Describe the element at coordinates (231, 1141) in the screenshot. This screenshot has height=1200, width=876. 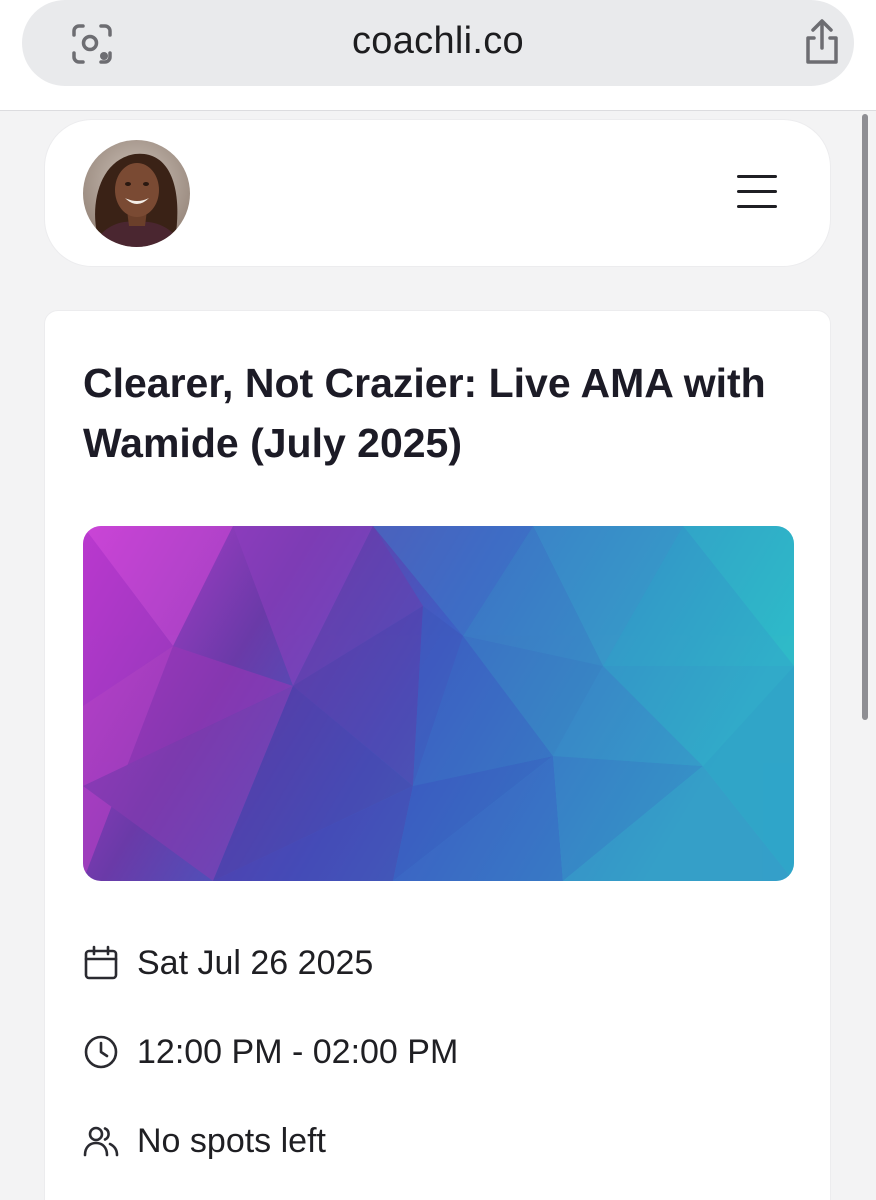
I see `event-availability: No spots left` at that location.